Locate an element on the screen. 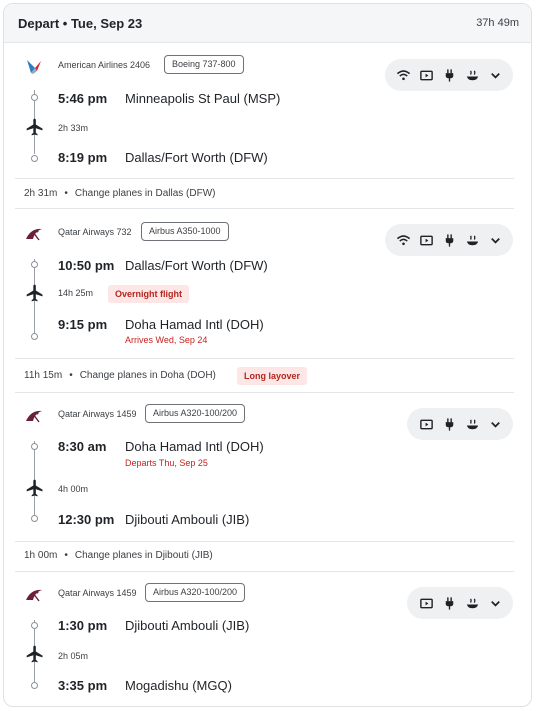 This screenshot has height=711, width=553. layover-info: 11h 15m • Change planes in Doha (DOH) is located at coordinates (120, 375).